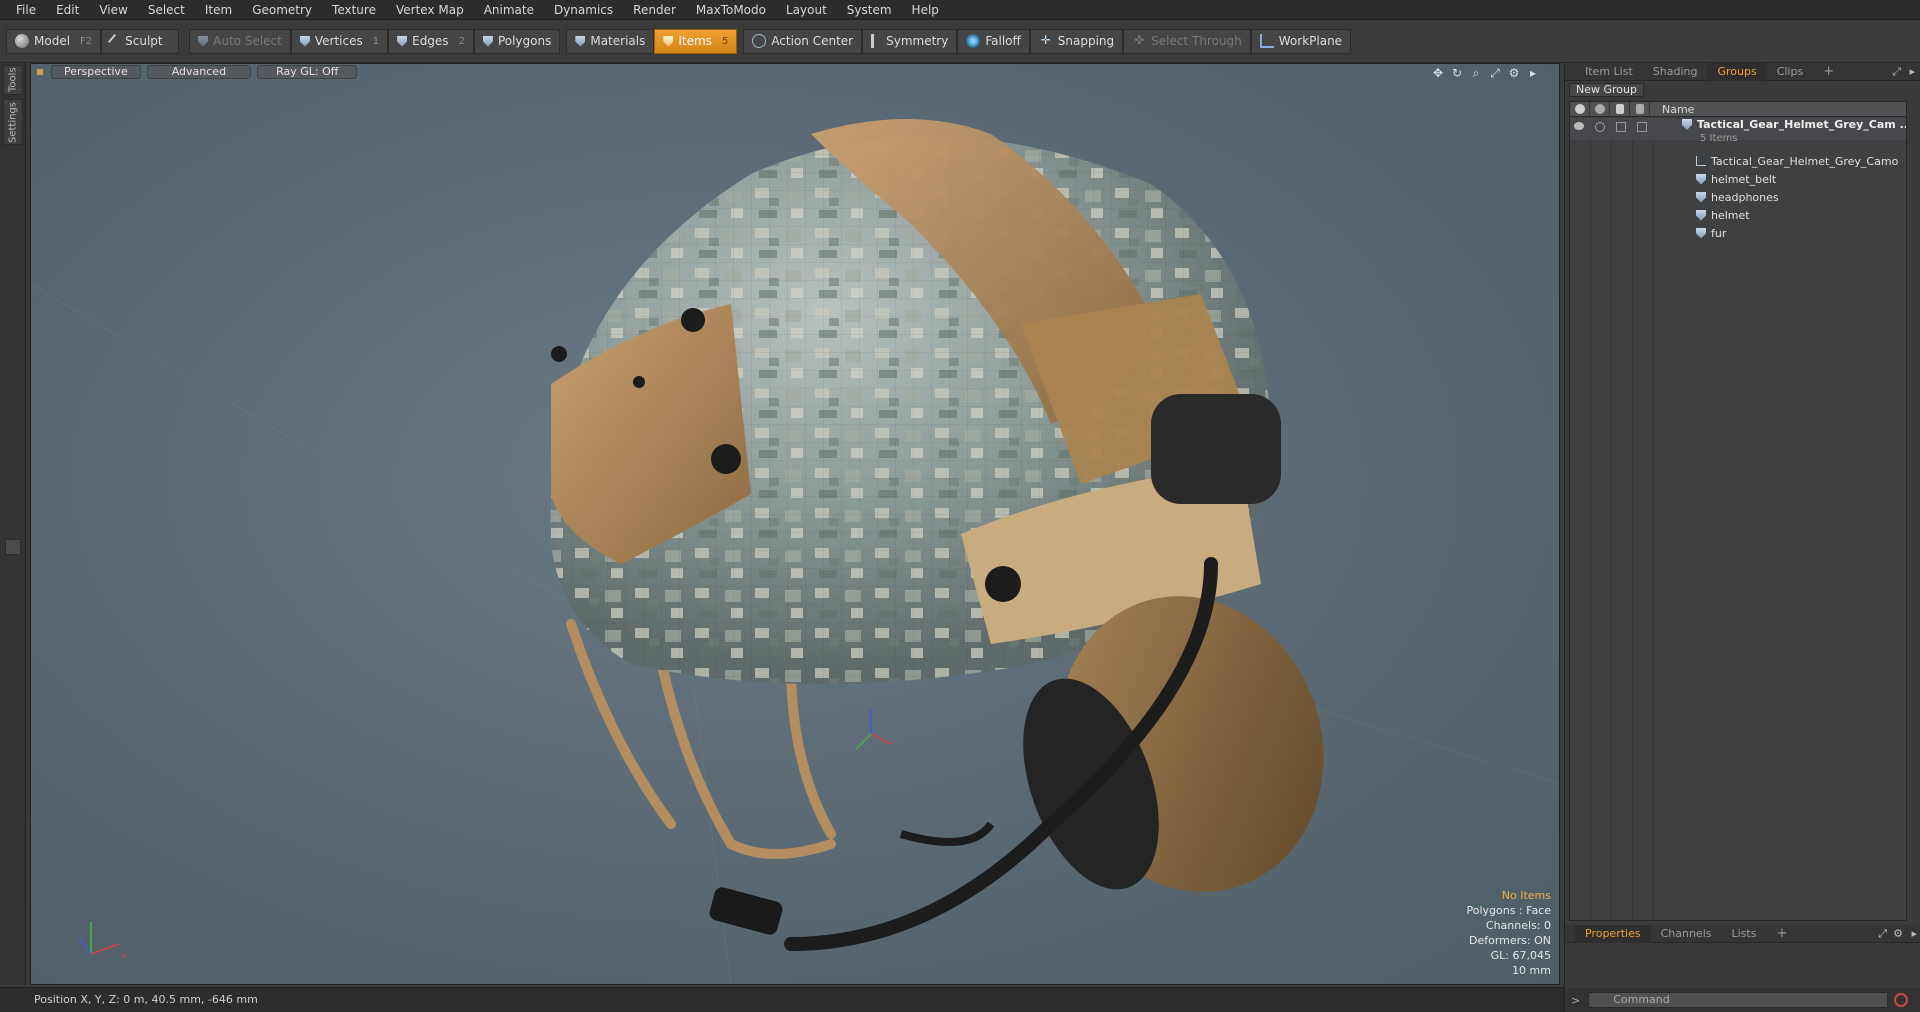  I want to click on bottom-panel-gear-icon: ⚙, so click(1898, 933).